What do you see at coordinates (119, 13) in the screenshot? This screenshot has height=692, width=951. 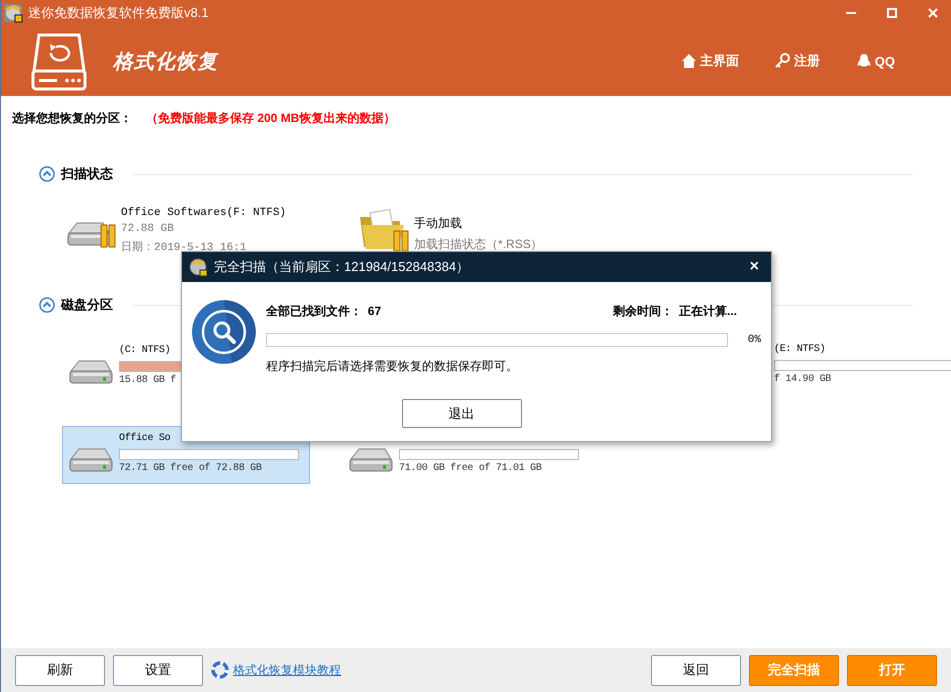 I see `window-title: 迷你免数据恢复软件免费版v8.1` at bounding box center [119, 13].